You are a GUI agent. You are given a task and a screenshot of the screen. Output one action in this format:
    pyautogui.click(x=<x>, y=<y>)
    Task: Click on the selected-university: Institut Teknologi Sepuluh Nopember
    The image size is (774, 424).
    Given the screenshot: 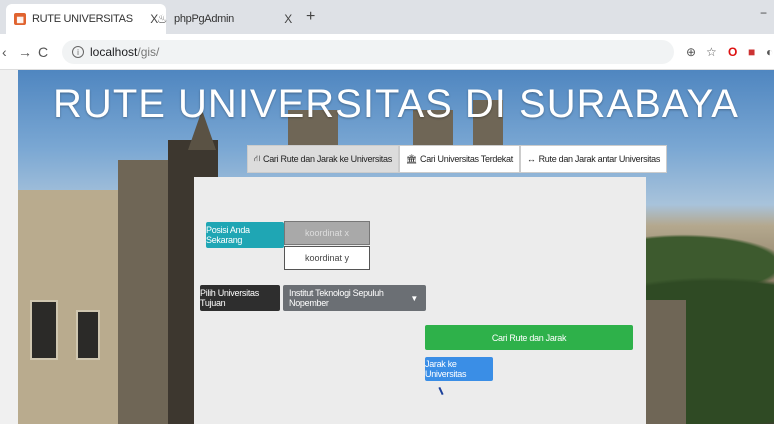 What is the action you would take?
    pyautogui.click(x=336, y=298)
    